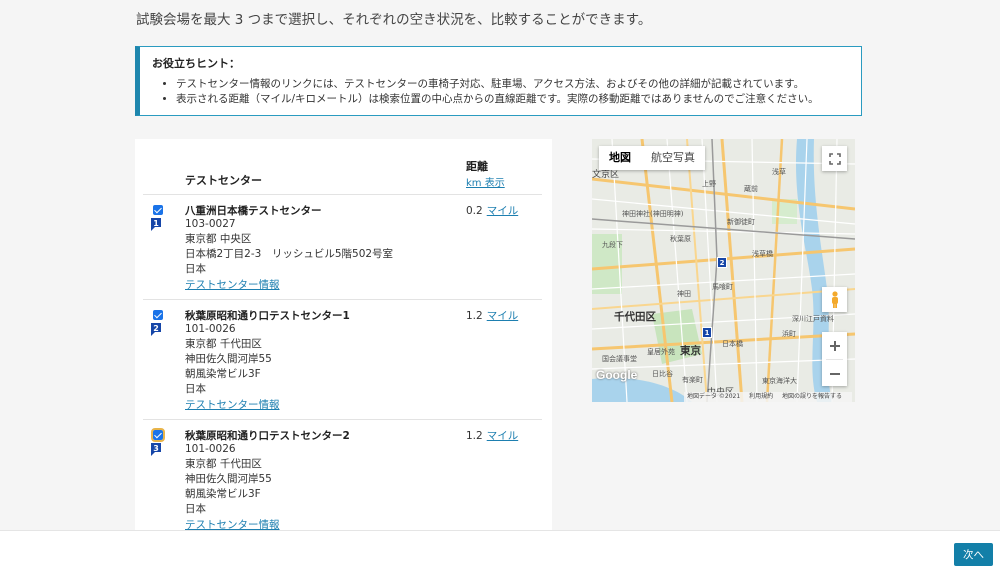 The width and height of the screenshot is (1000, 572). Describe the element at coordinates (690, 351) in the screenshot. I see `map-label: 東京` at that location.